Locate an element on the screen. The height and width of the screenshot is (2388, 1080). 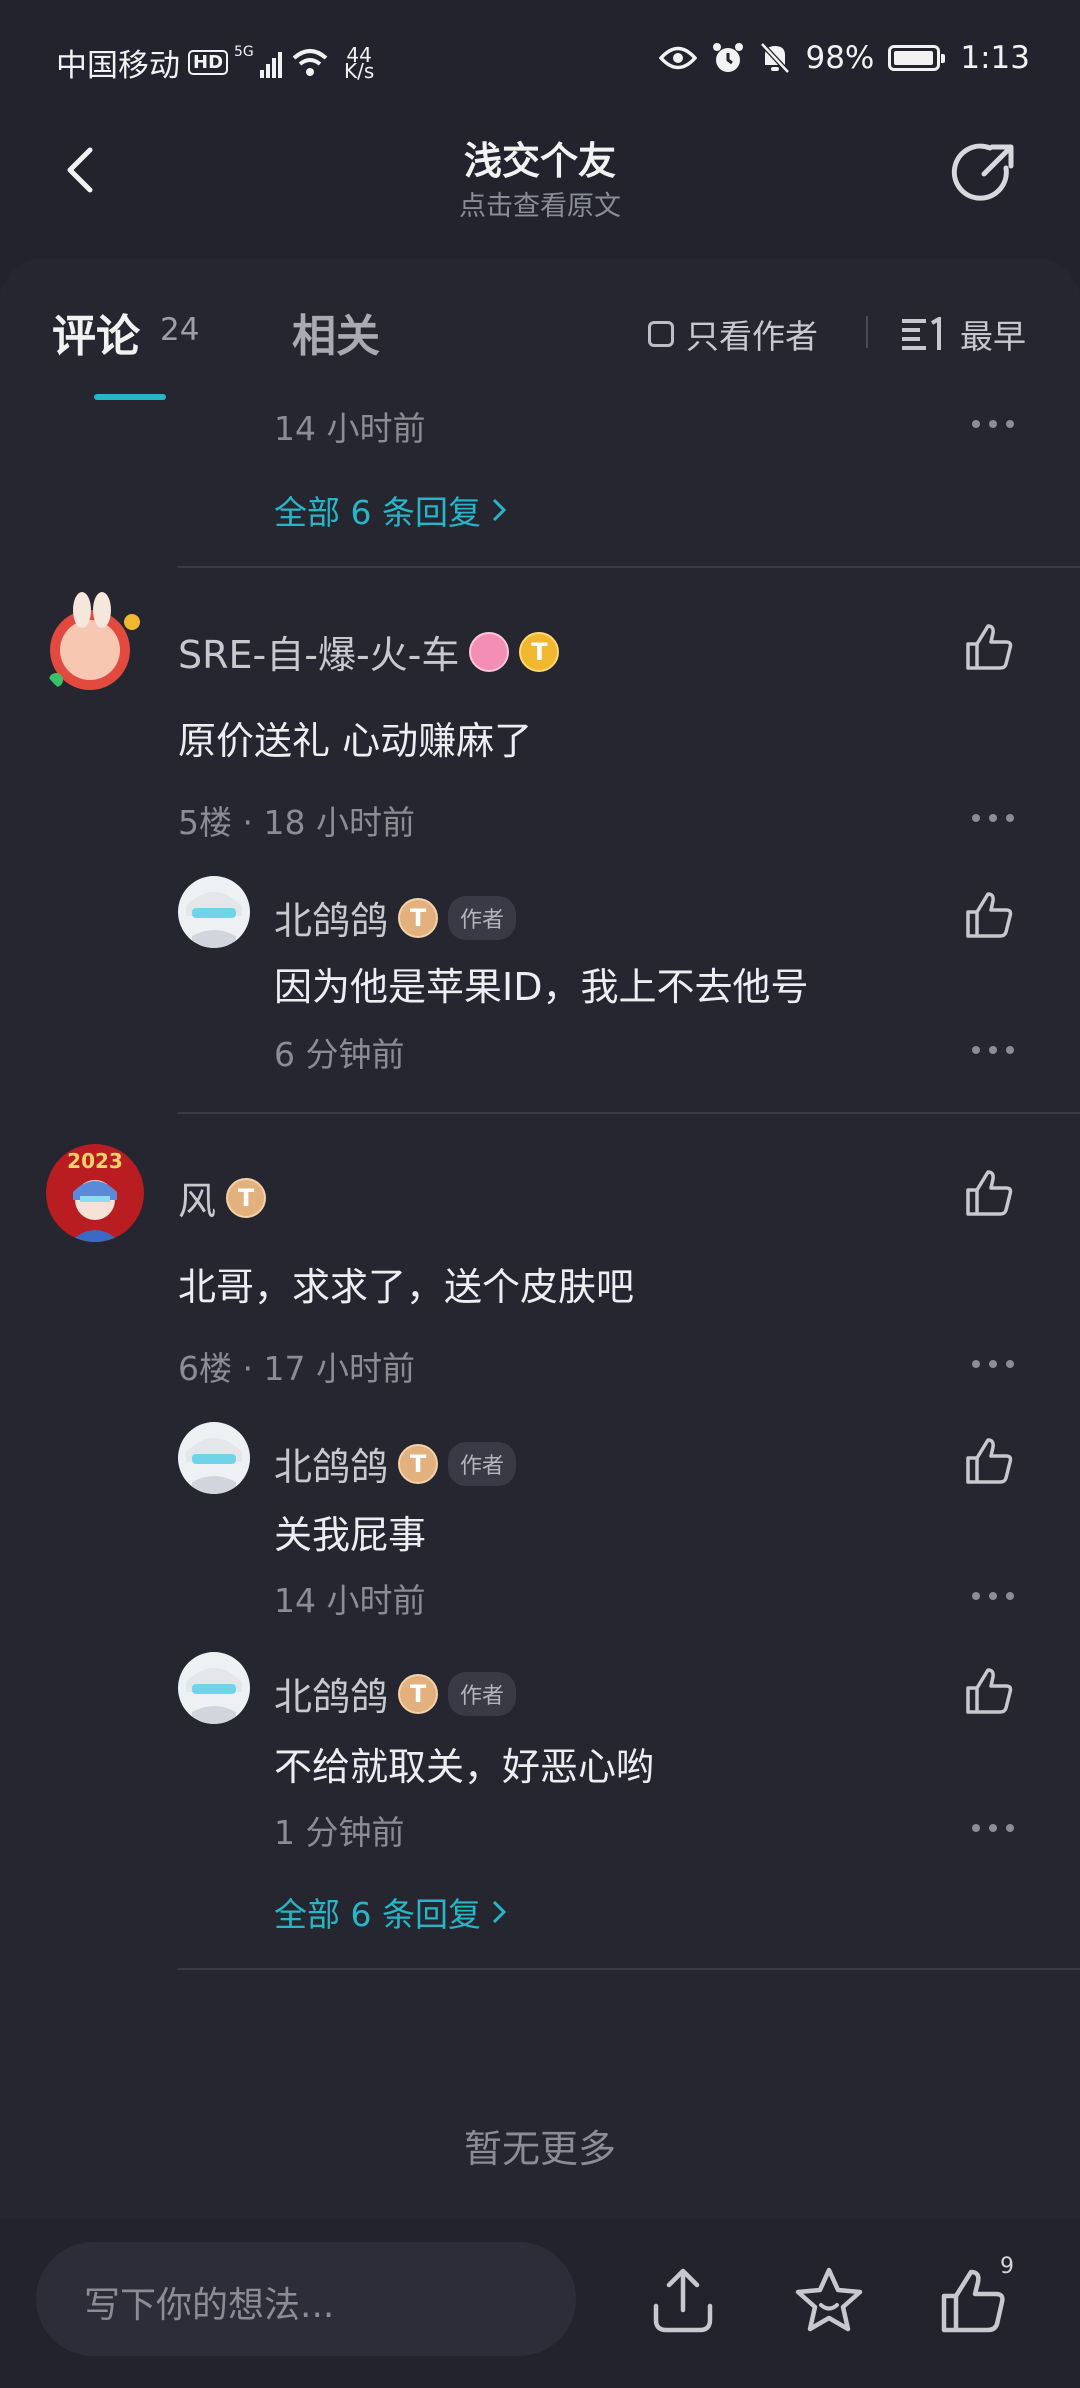
username: 风 is located at coordinates (197, 1201).